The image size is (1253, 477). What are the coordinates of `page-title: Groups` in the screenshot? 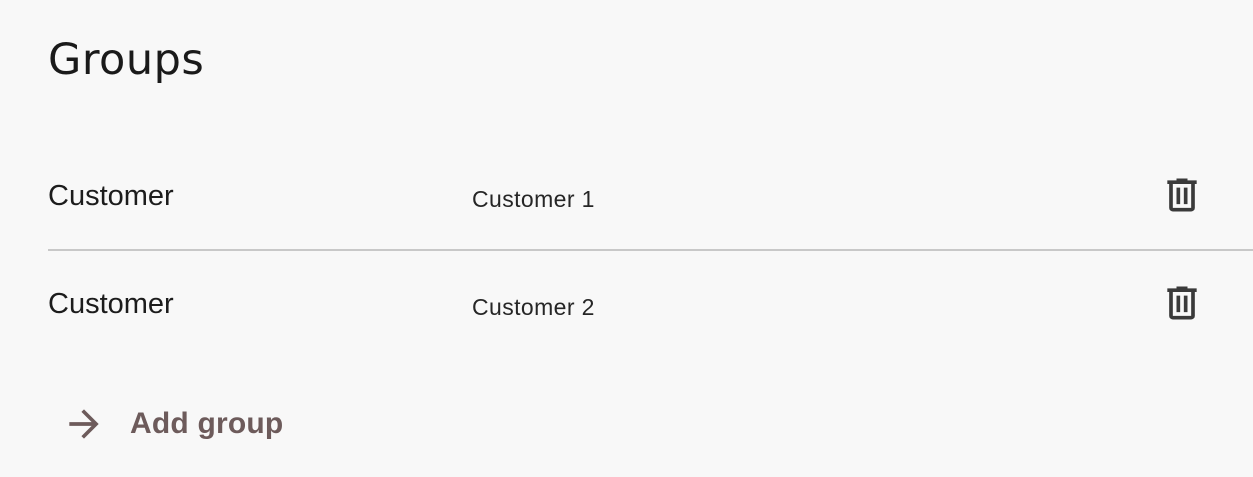 It's located at (126, 60).